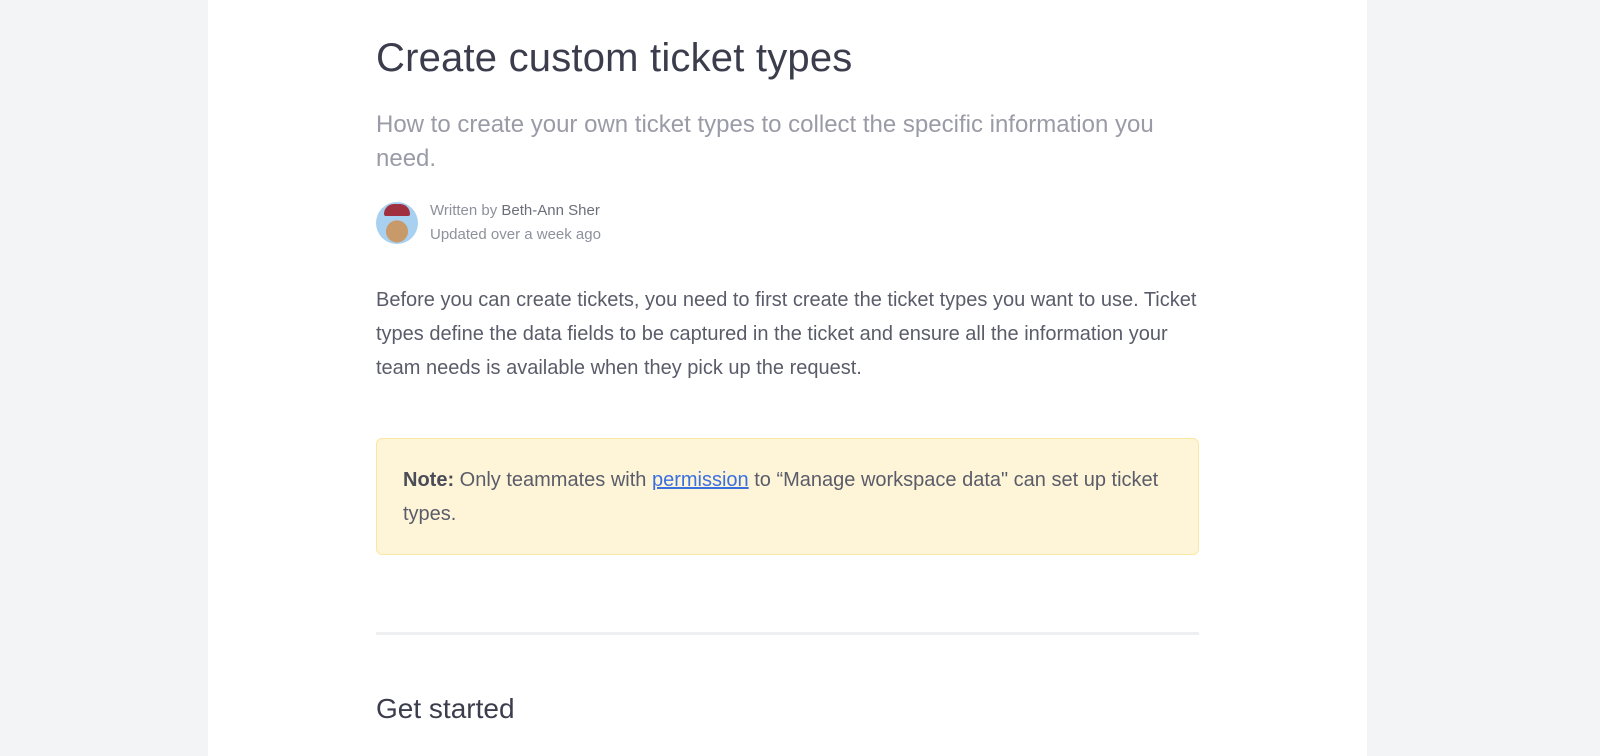 The height and width of the screenshot is (756, 1600). What do you see at coordinates (614, 58) in the screenshot?
I see `page-title: Create custom ticket types` at bounding box center [614, 58].